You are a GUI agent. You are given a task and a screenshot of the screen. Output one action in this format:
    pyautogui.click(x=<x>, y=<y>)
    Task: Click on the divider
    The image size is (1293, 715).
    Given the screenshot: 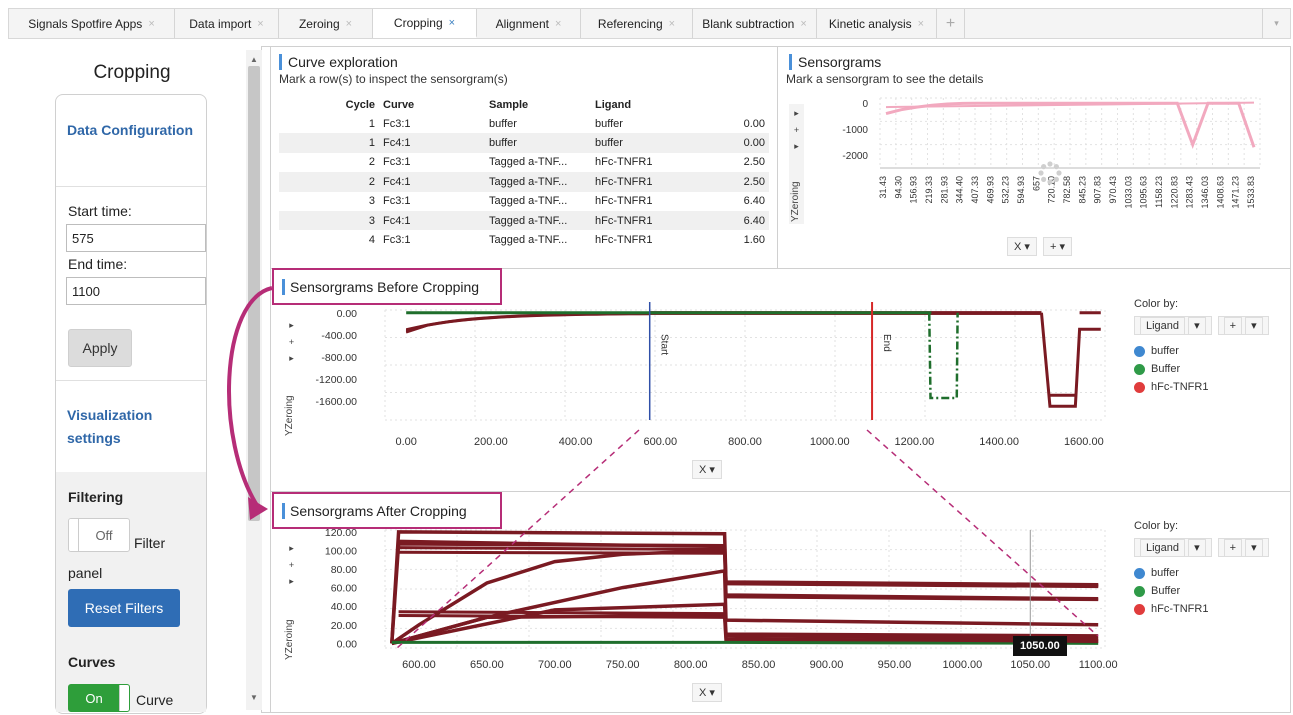 What is the action you would take?
    pyautogui.click(x=131, y=380)
    